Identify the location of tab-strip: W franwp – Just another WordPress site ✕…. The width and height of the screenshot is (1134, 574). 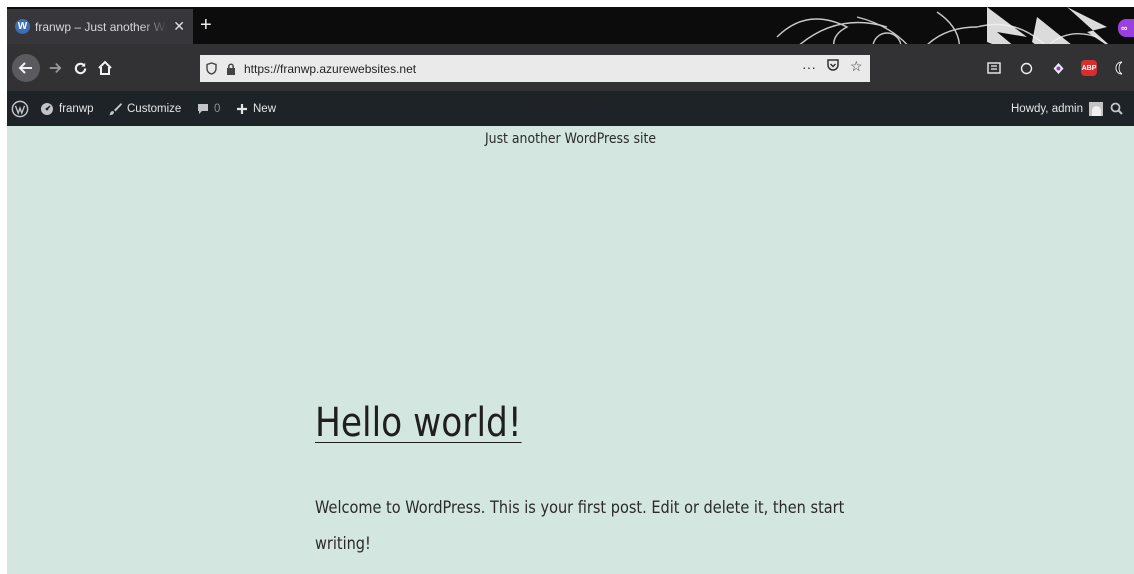
(570, 25).